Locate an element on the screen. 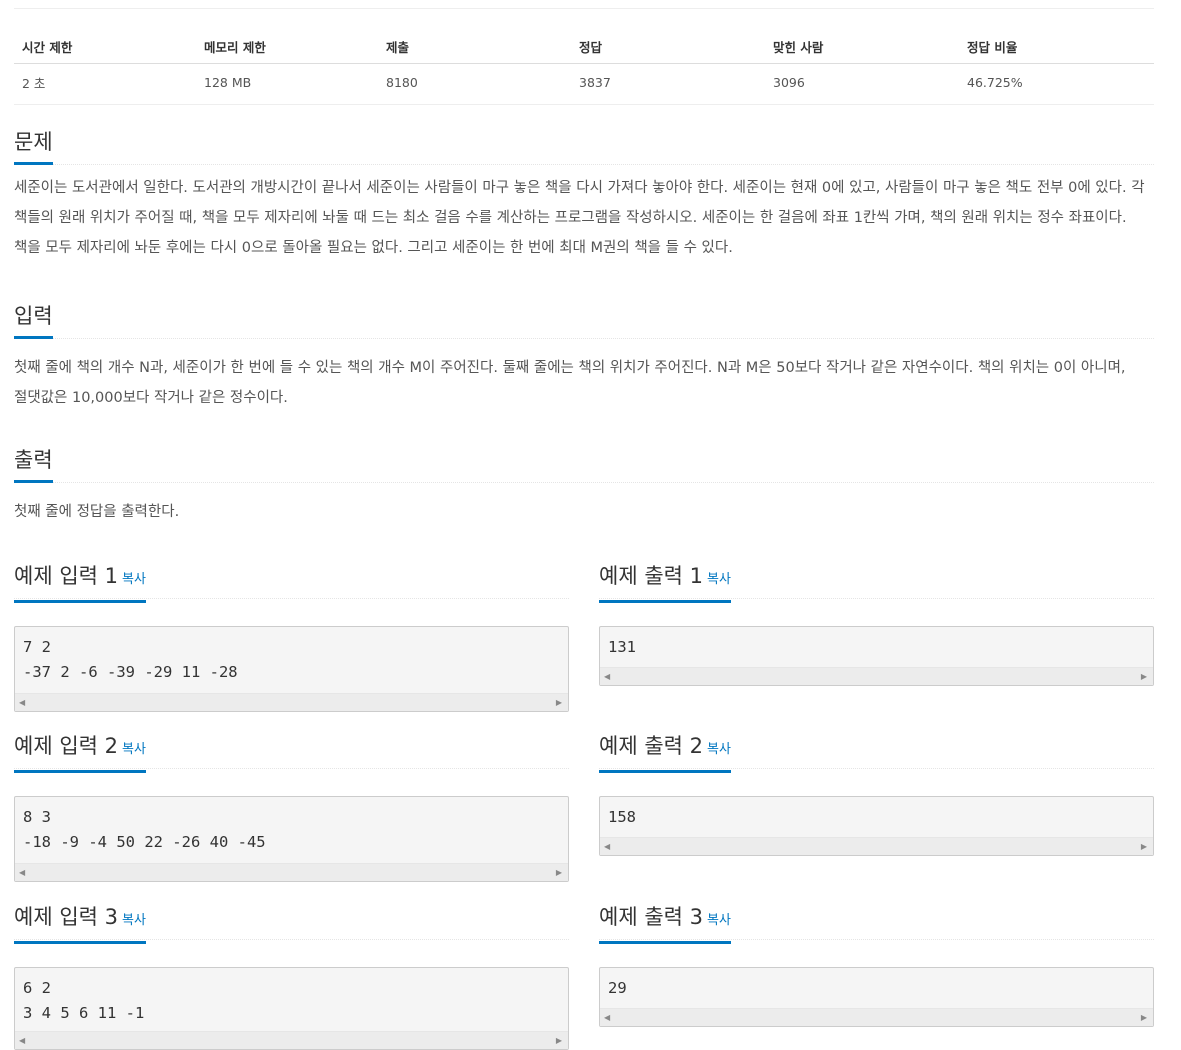 The image size is (1181, 1050). table-row: 2 초 128 MB 8180 3837 3096 46.725% is located at coordinates (584, 80).